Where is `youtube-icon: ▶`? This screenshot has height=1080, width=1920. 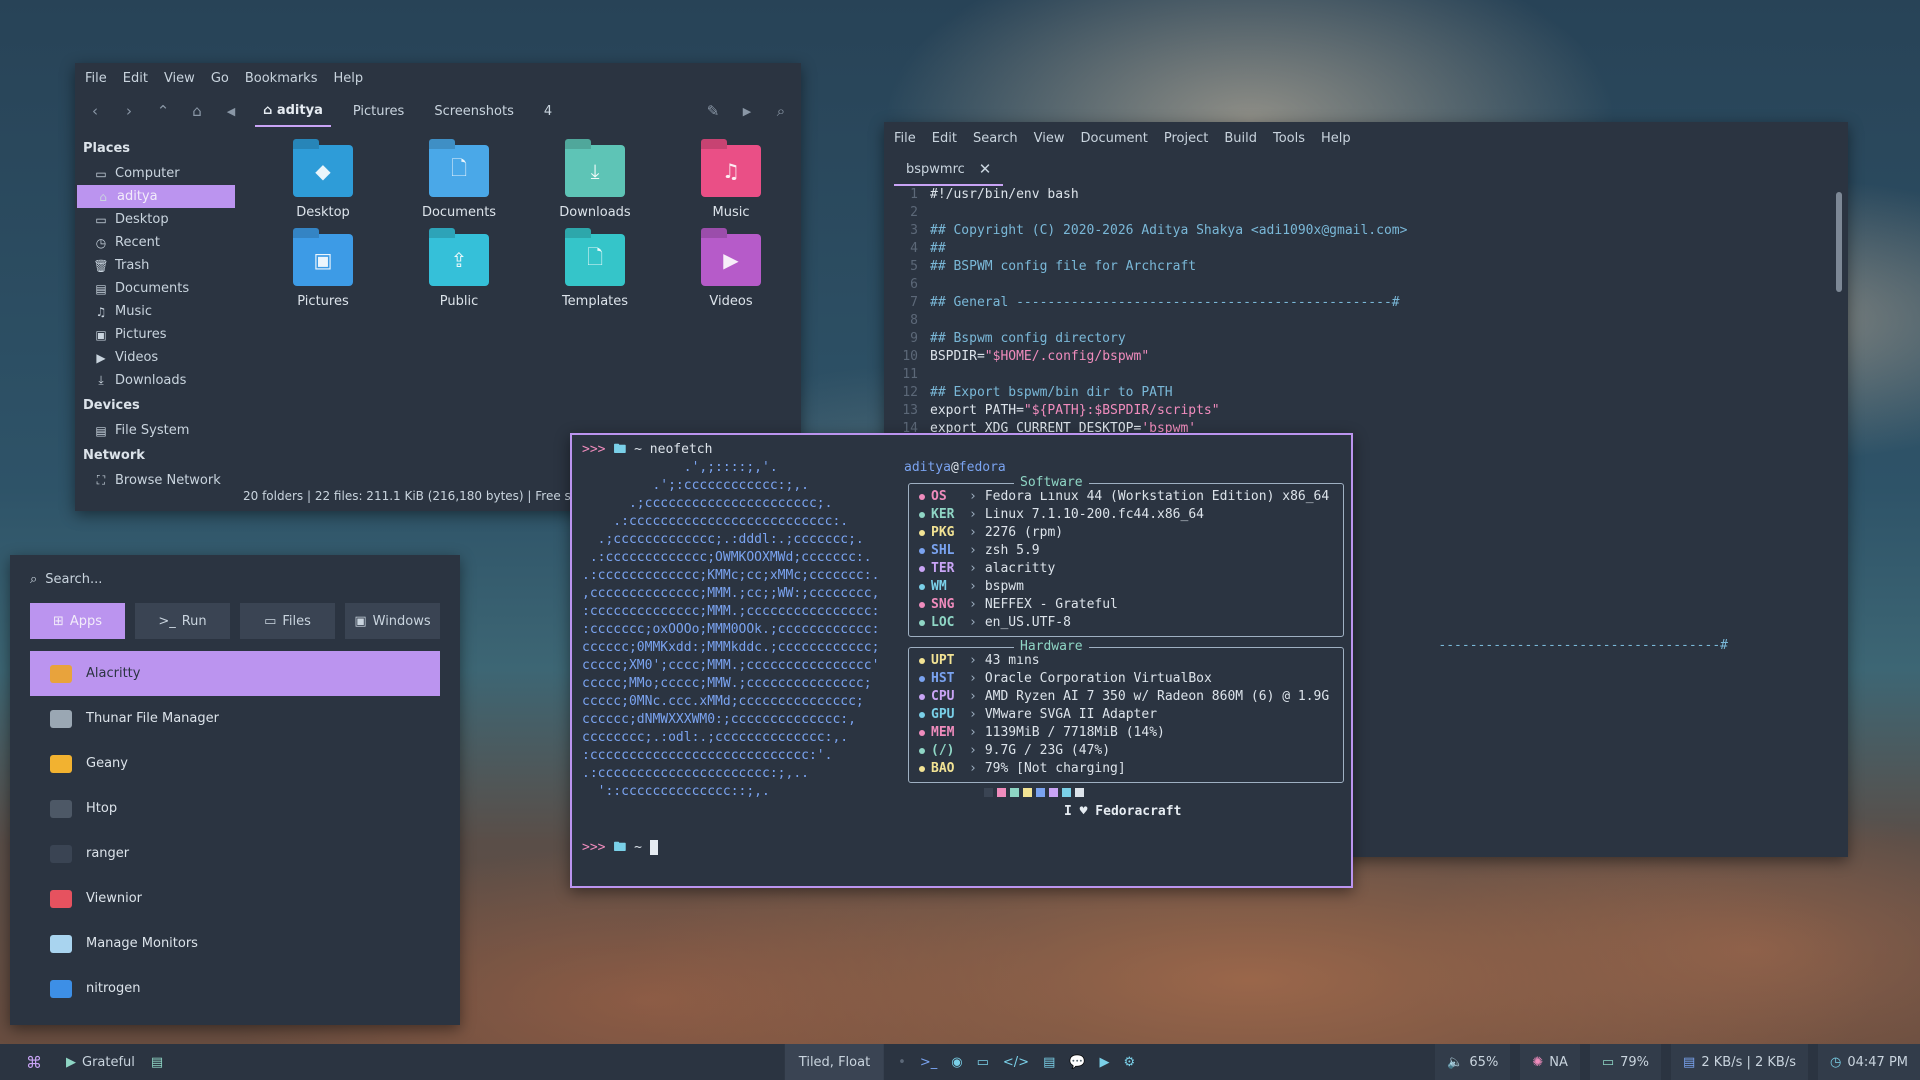
youtube-icon: ▶ is located at coordinates (1105, 1062).